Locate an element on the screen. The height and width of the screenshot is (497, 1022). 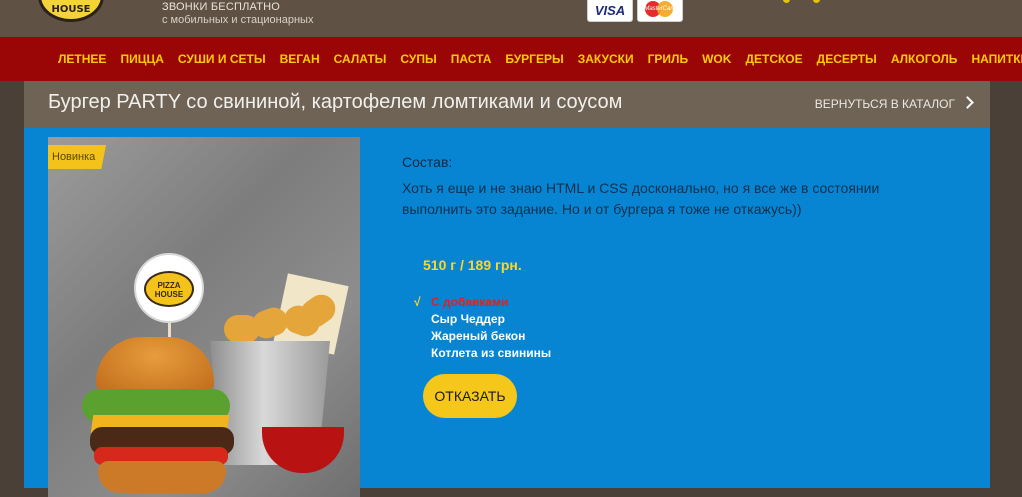
nav-item-salads: САЛАТЫ is located at coordinates (360, 59).